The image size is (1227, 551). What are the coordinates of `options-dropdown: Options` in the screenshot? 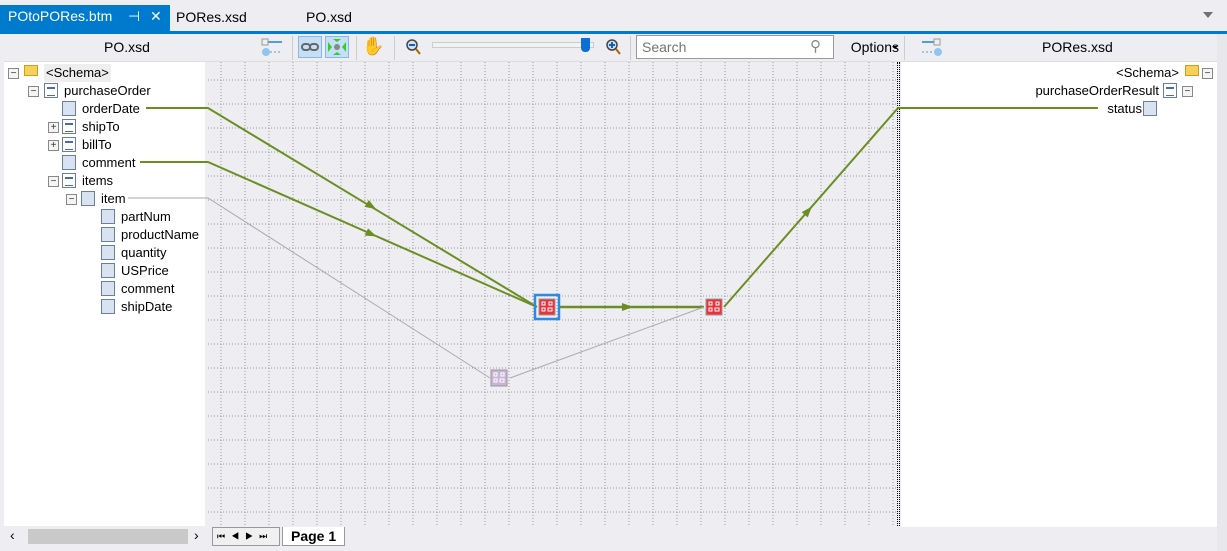 It's located at (869, 47).